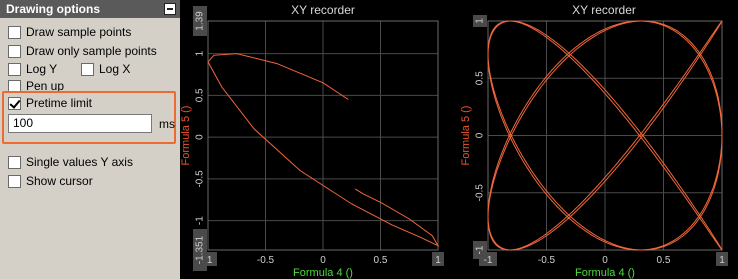  What do you see at coordinates (266, 260) in the screenshot?
I see `chart1-x-tick-label: -0.5` at bounding box center [266, 260].